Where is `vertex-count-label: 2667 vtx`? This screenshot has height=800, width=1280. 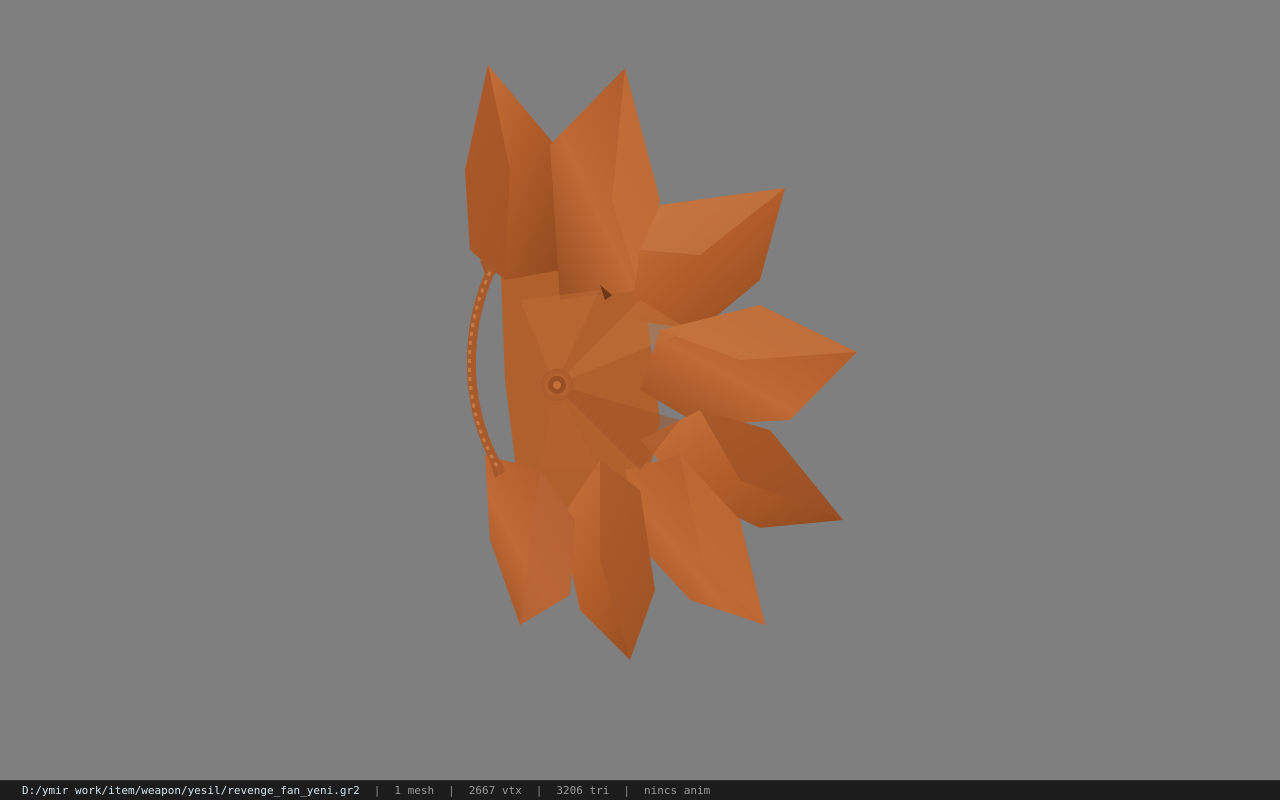 vertex-count-label: 2667 vtx is located at coordinates (495, 790).